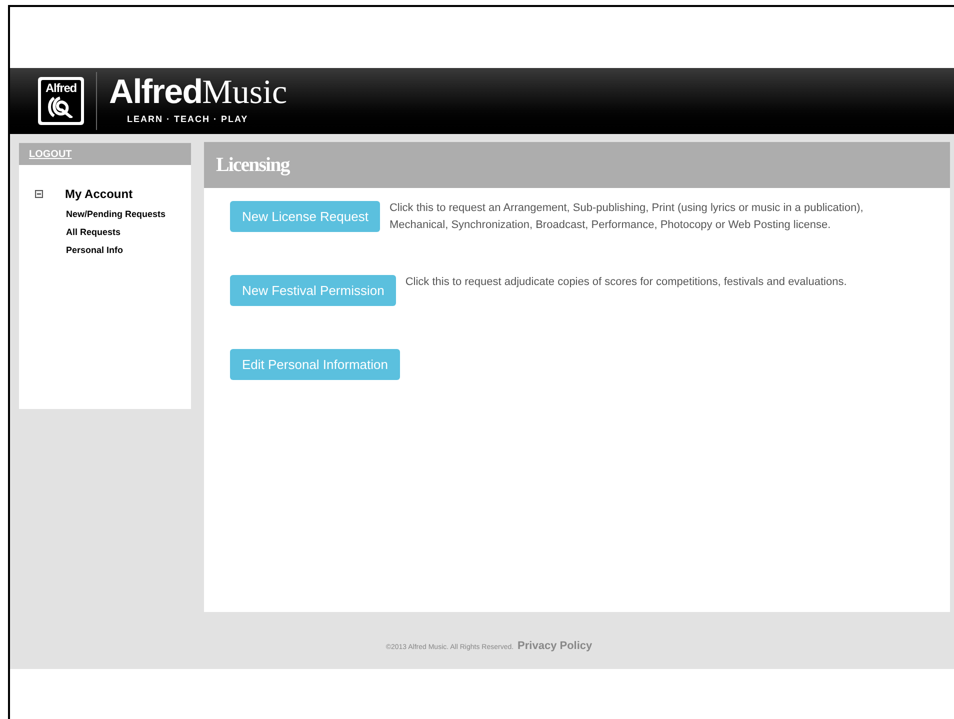  What do you see at coordinates (128, 214) in the screenshot?
I see `sidebar-link: New/Pending Requests` at bounding box center [128, 214].